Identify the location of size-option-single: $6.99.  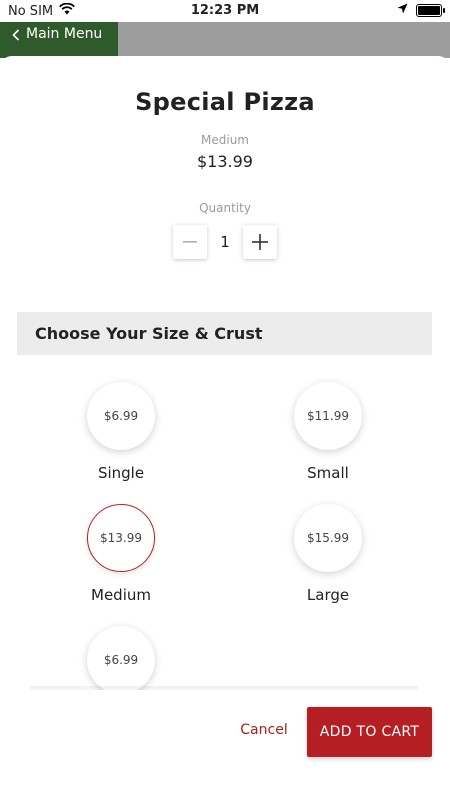
(121, 416).